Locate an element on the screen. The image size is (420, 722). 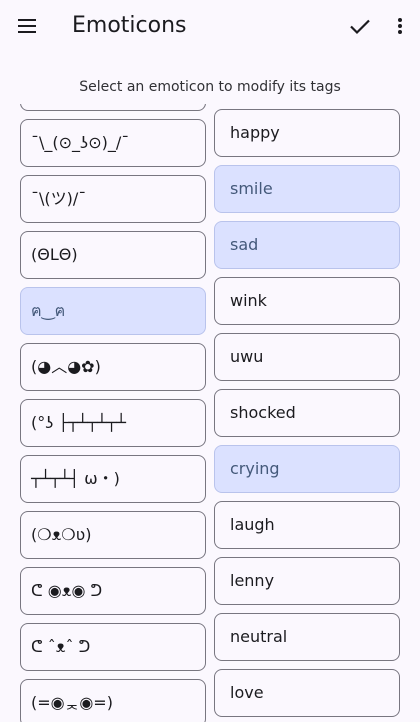
emoticon-chip: (°ʖ ├┬┴┬┴┬┴ is located at coordinates (113, 423).